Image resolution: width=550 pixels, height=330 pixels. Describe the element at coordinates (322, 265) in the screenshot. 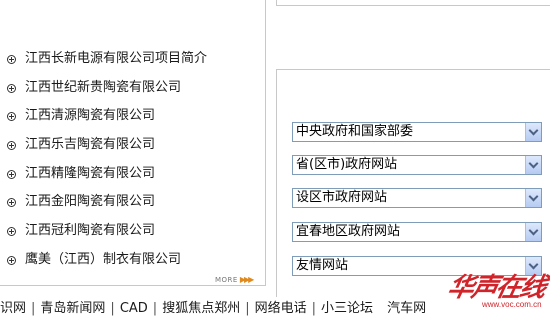

I see `select-value: 友情网站` at that location.